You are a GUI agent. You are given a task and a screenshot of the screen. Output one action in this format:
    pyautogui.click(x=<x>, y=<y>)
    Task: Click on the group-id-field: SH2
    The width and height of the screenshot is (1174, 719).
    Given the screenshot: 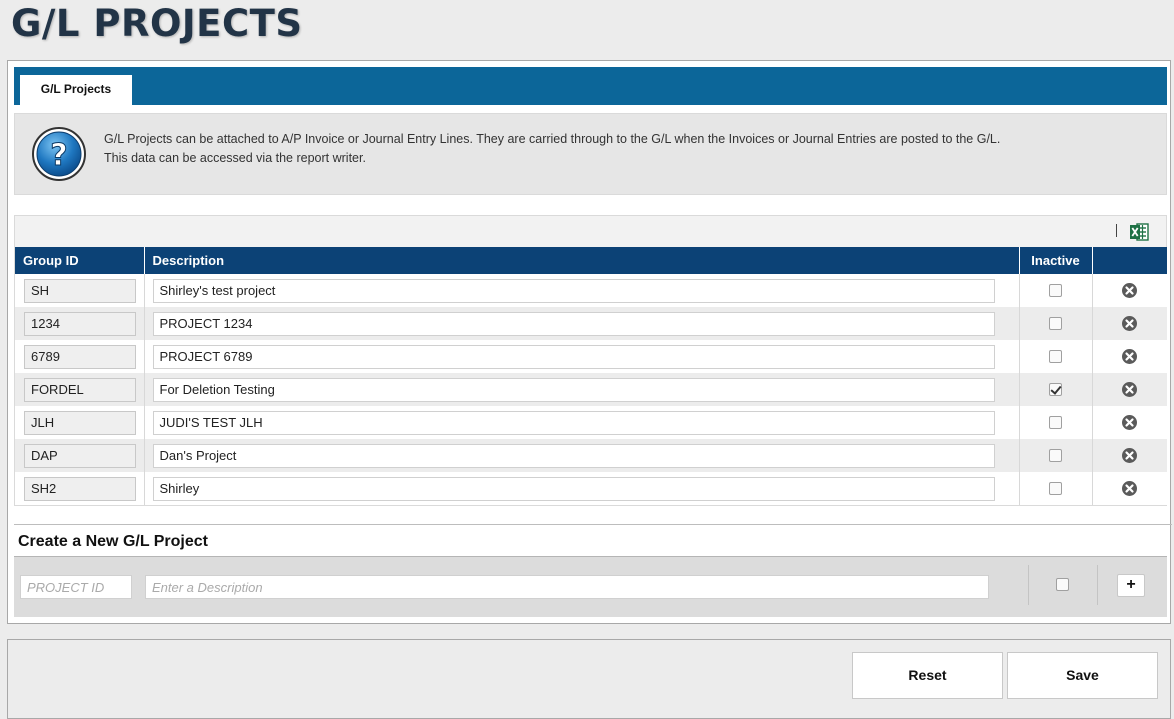 What is the action you would take?
    pyautogui.click(x=80, y=488)
    